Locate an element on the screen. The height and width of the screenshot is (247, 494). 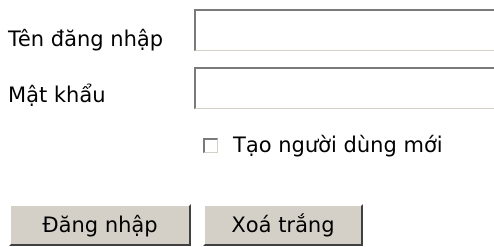
clear-button: Xoá trắng is located at coordinates (283, 225).